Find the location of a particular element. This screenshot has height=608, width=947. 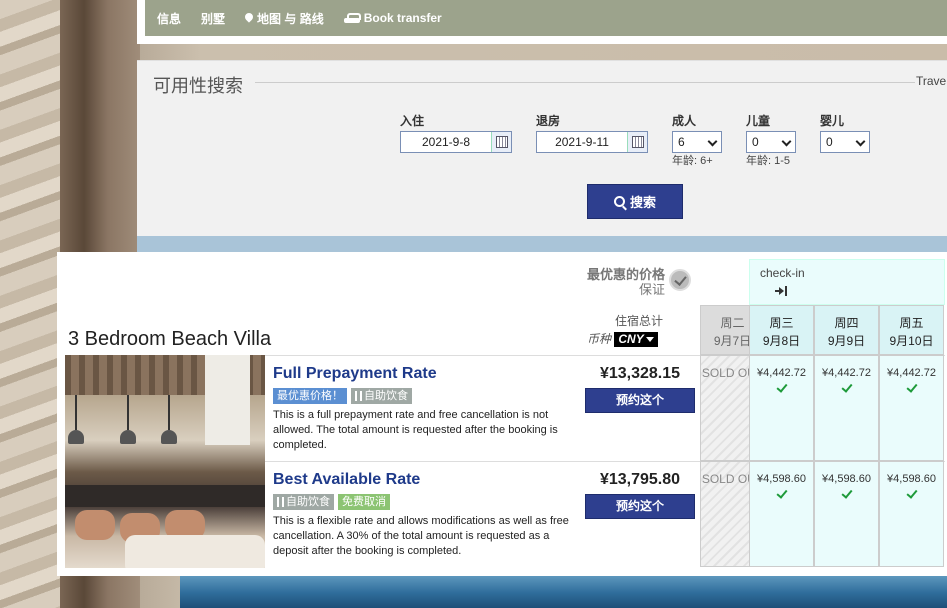

search-divider is located at coordinates (585, 82).